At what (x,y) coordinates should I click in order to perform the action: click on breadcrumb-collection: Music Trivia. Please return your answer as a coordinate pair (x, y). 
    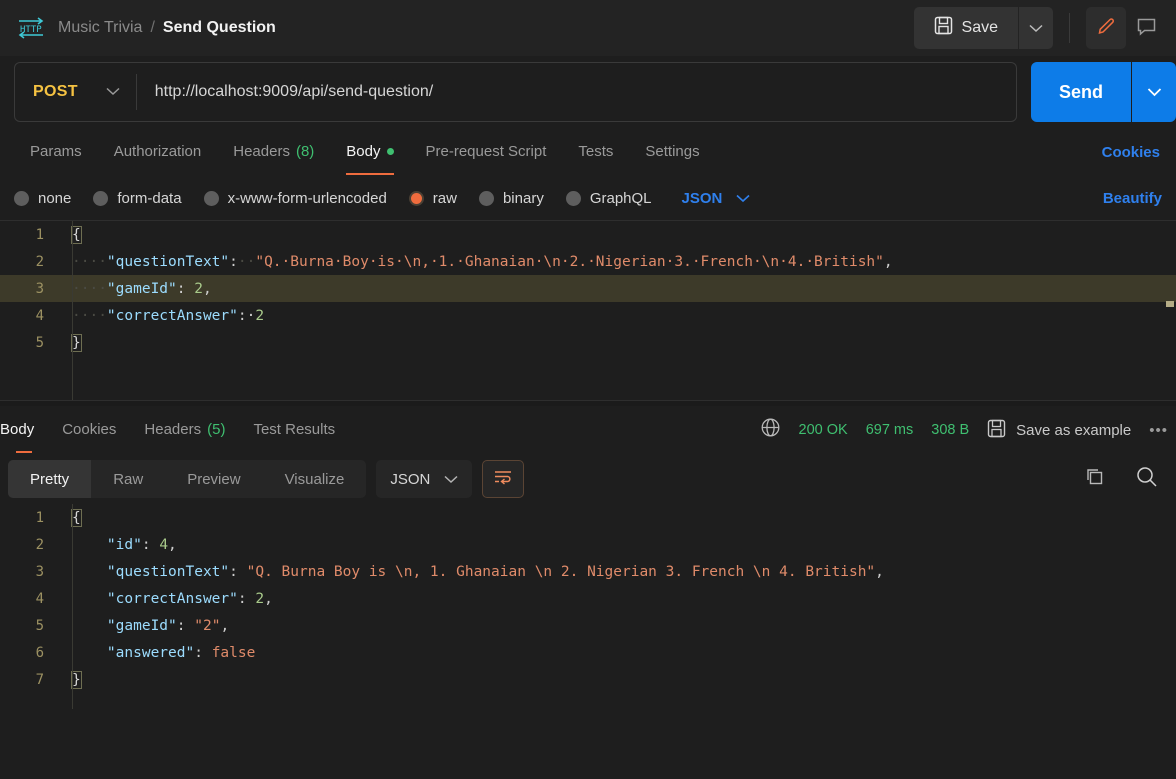
    Looking at the image, I should click on (100, 28).